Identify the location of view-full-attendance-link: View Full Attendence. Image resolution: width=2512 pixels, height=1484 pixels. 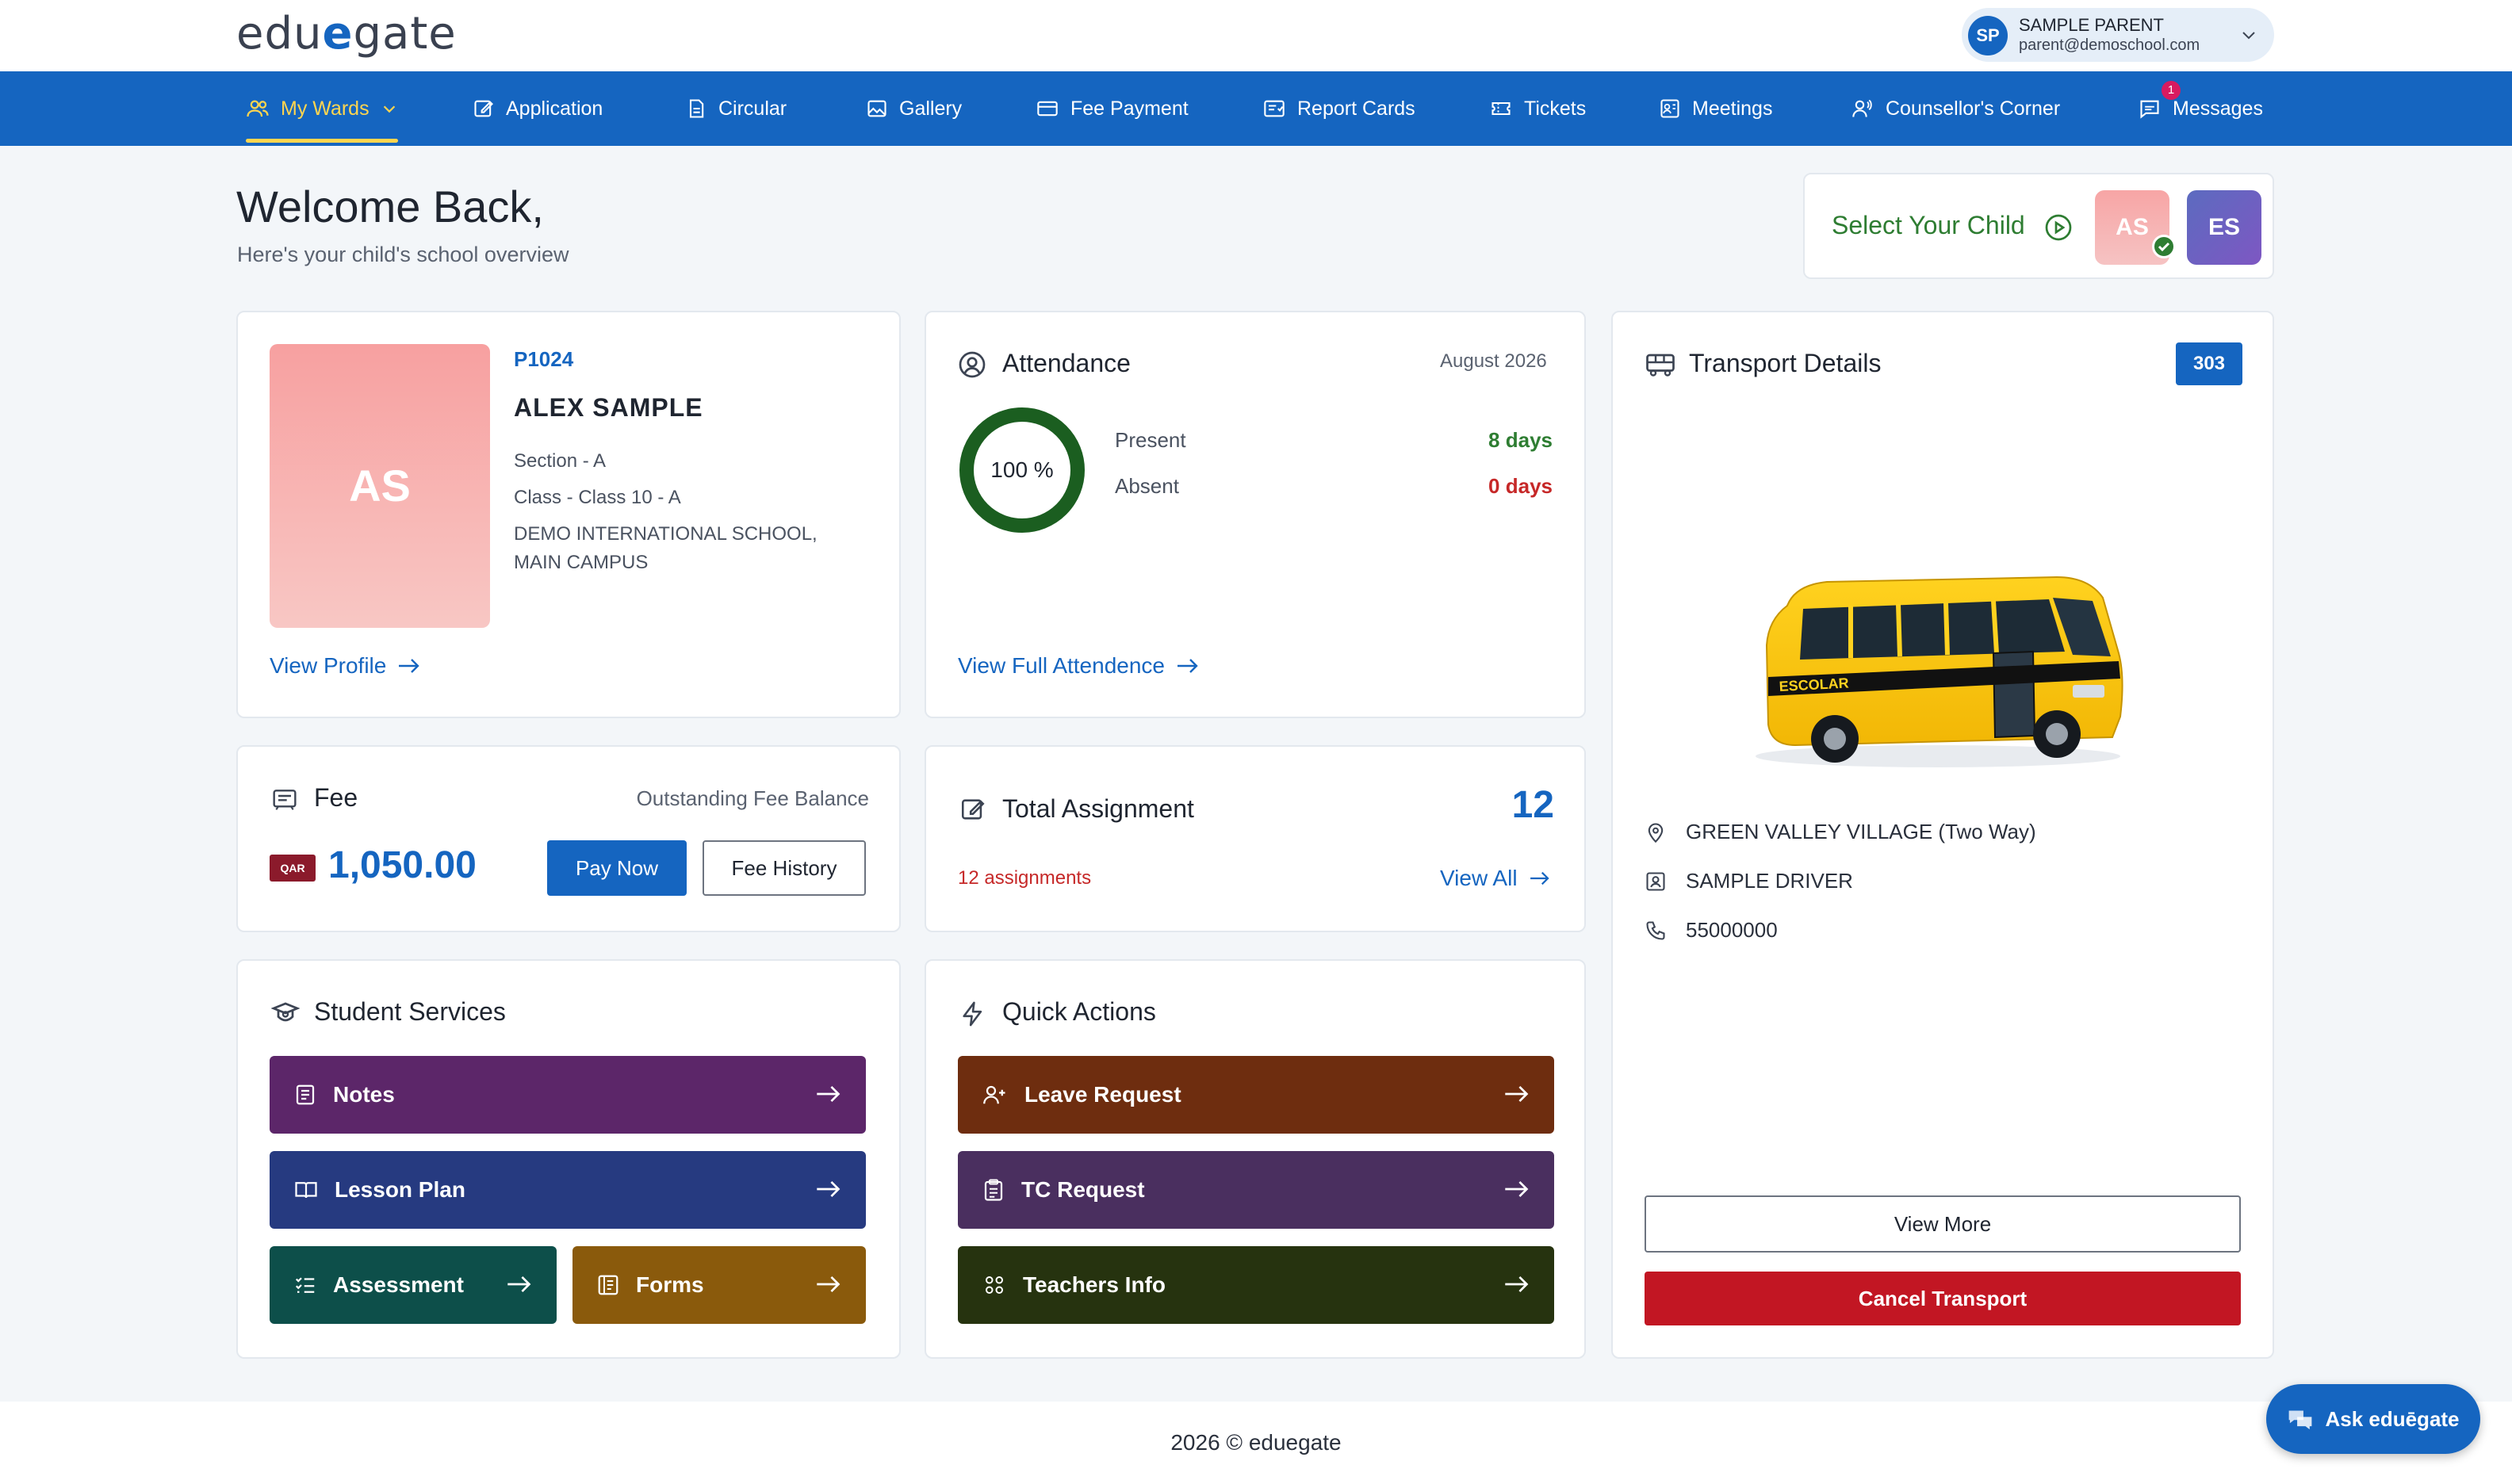
(1079, 666).